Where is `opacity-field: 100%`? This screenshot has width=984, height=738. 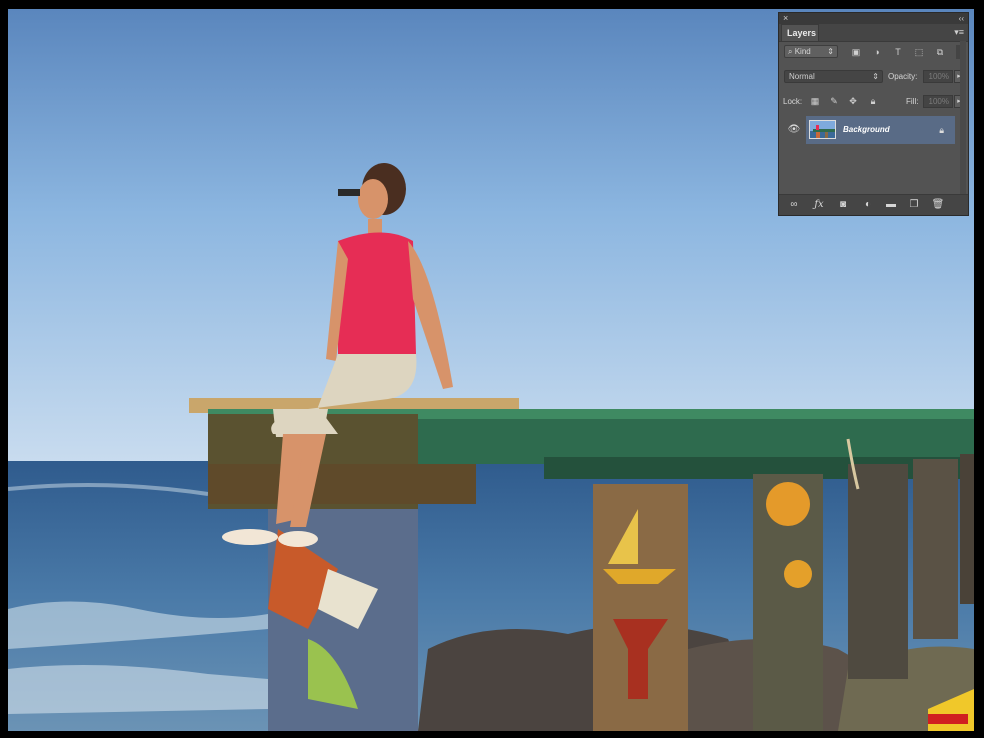 opacity-field: 100% is located at coordinates (938, 76).